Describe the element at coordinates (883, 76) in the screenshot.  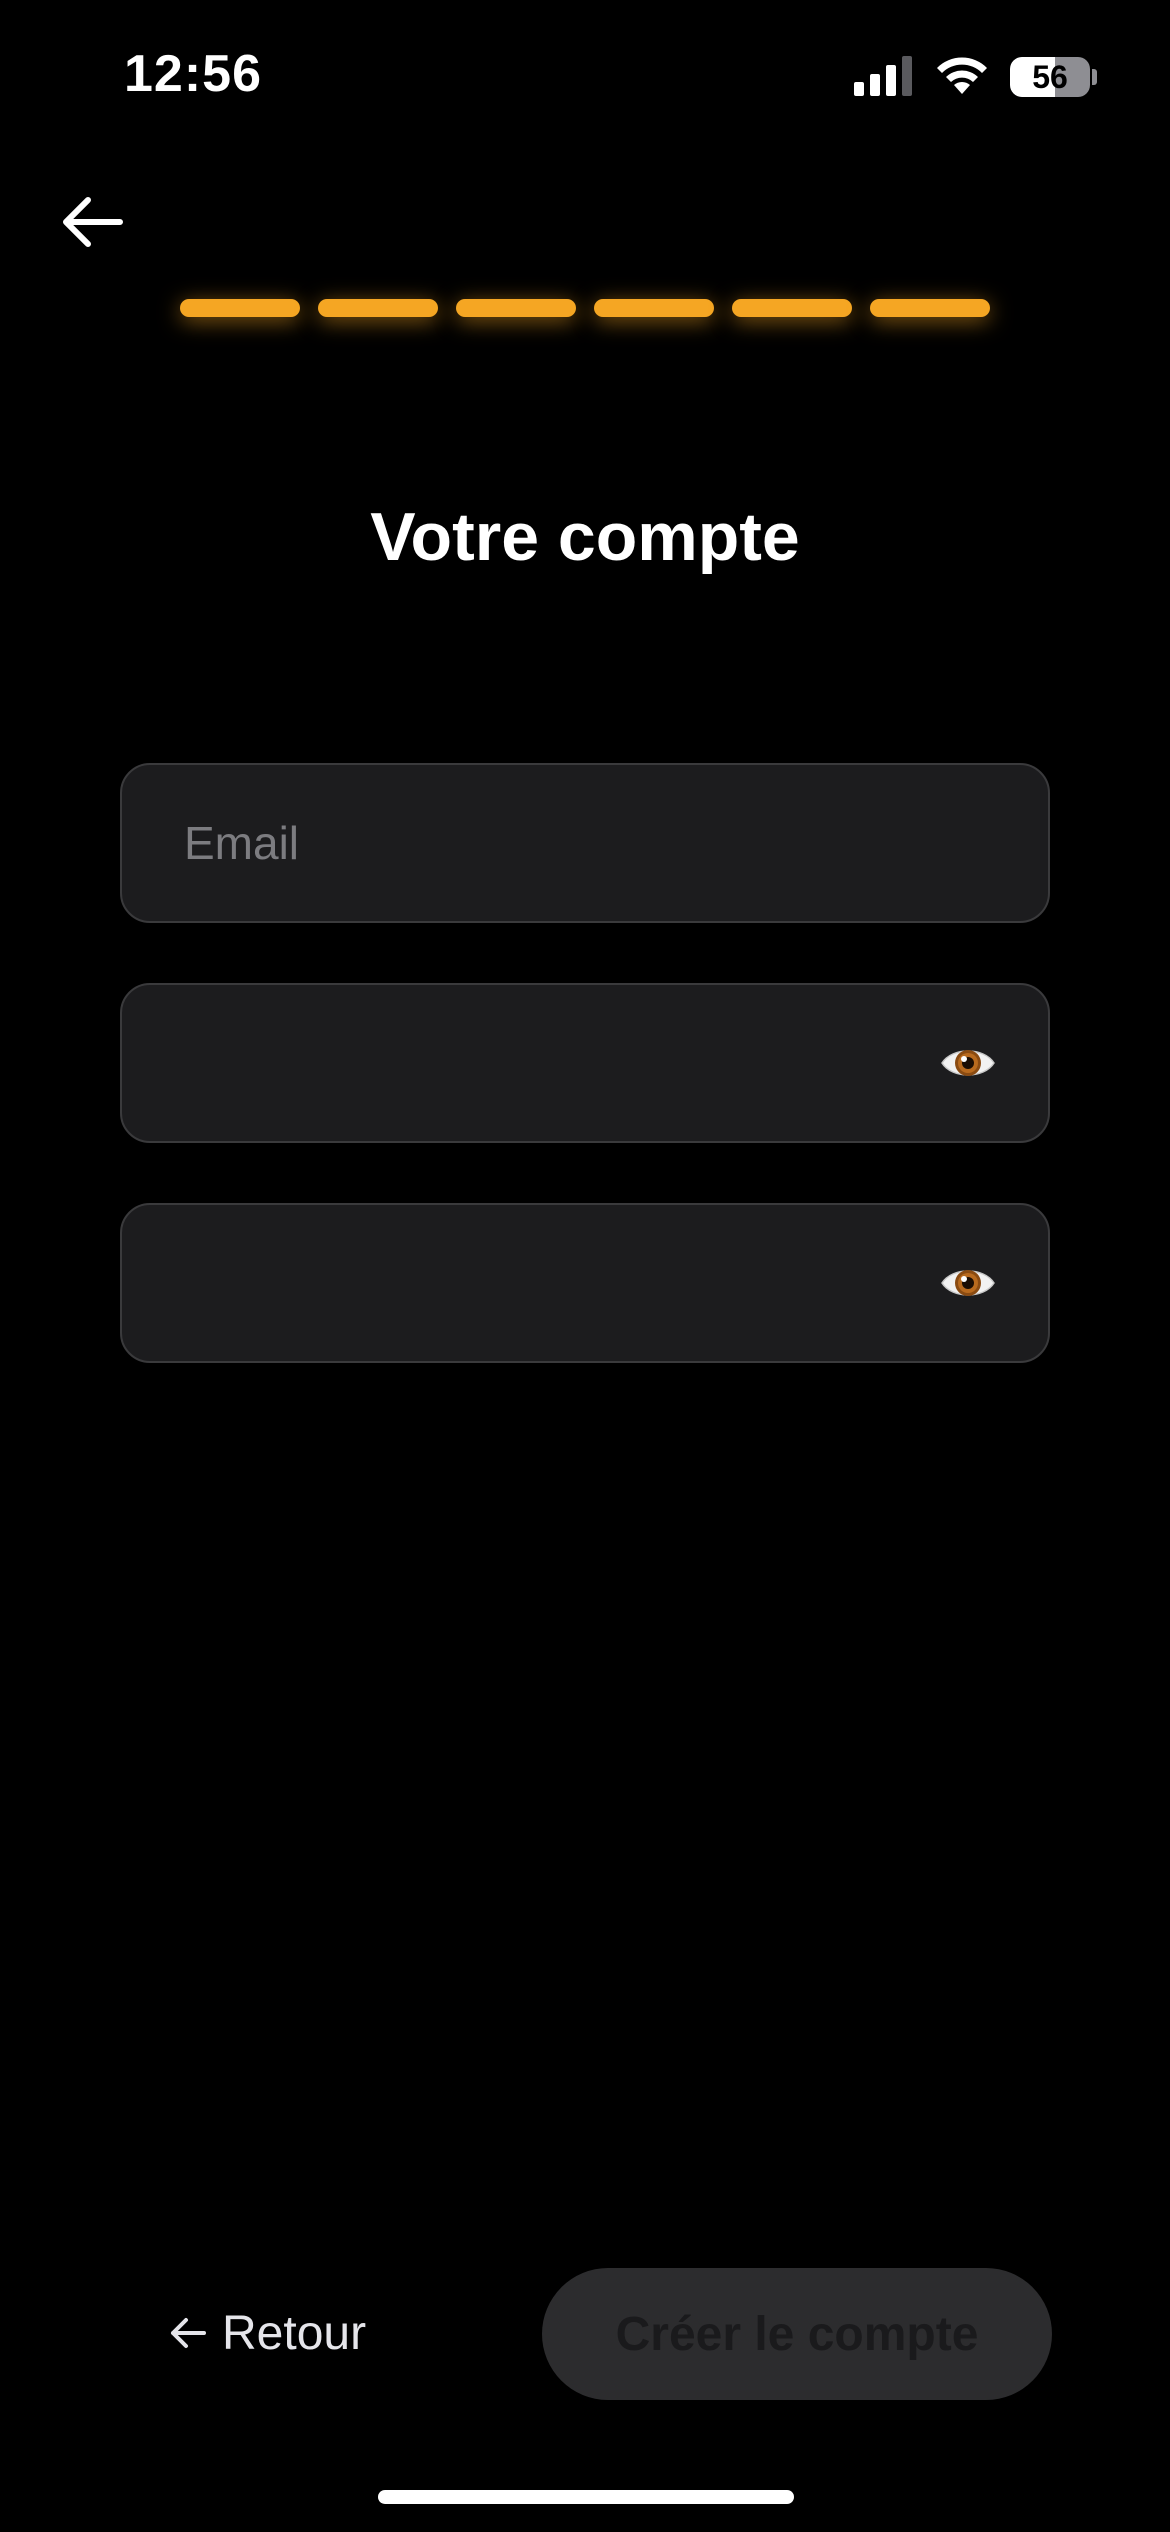
I see `cellular-signal-icon` at that location.